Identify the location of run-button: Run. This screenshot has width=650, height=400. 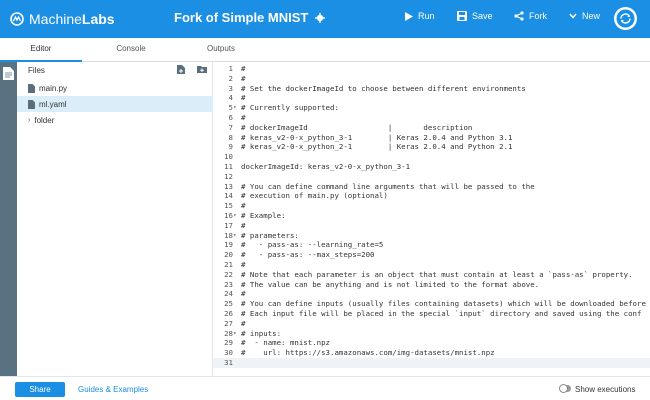
(420, 16).